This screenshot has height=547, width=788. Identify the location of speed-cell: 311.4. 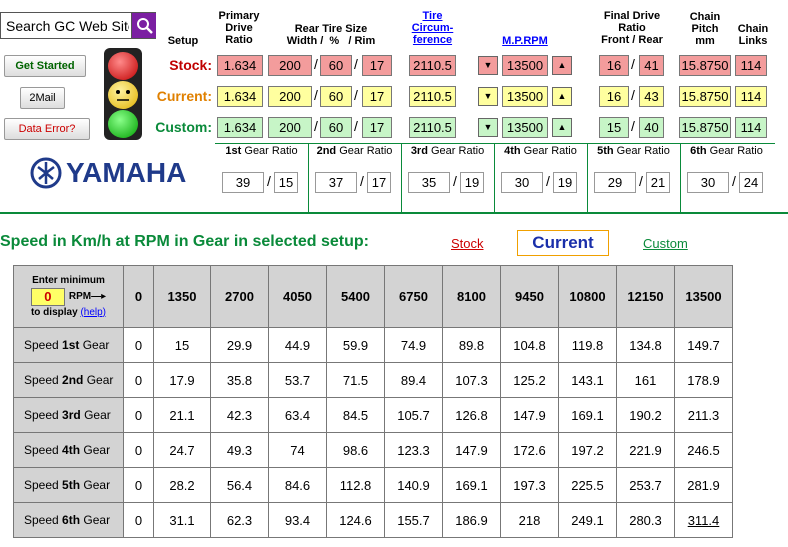
(703, 520).